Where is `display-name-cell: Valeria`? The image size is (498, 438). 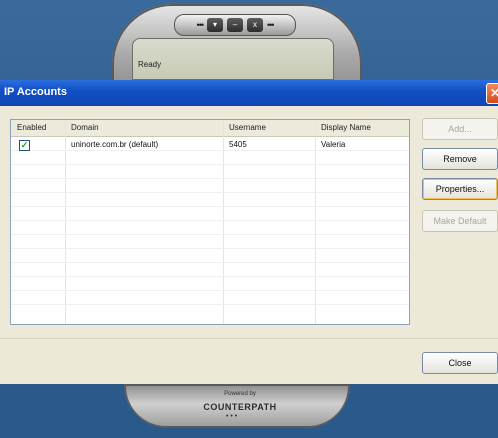 display-name-cell: Valeria is located at coordinates (333, 144).